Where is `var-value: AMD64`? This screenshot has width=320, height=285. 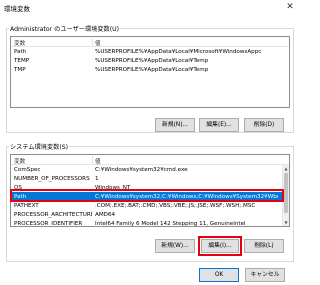
var-value: AMD64 is located at coordinates (105, 214).